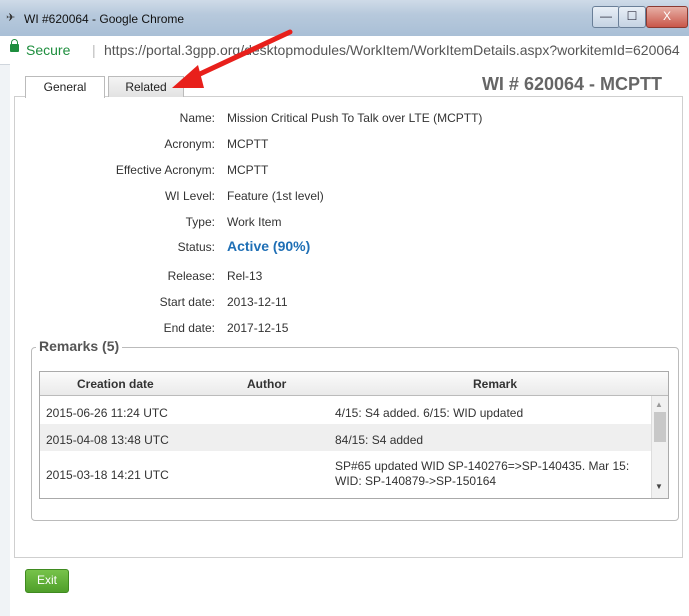  What do you see at coordinates (197, 118) in the screenshot?
I see `field-label: Name:` at bounding box center [197, 118].